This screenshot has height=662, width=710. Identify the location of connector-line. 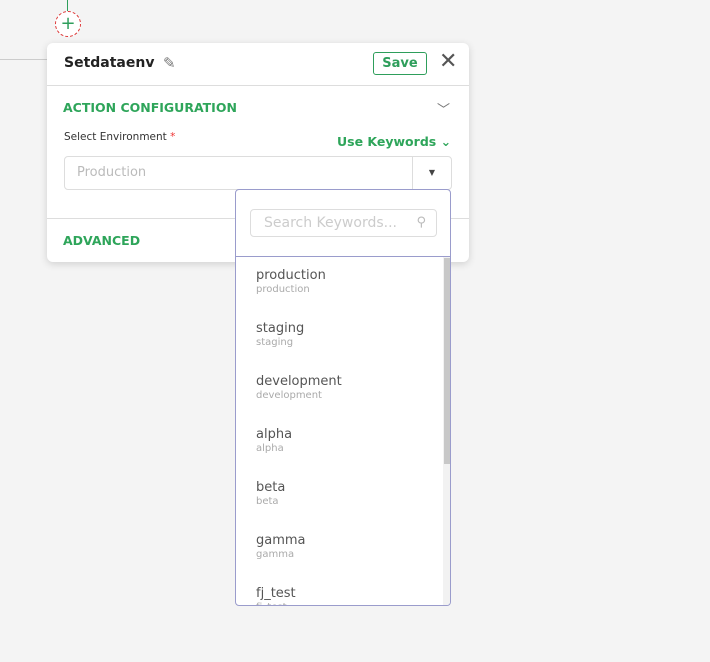
(23, 59).